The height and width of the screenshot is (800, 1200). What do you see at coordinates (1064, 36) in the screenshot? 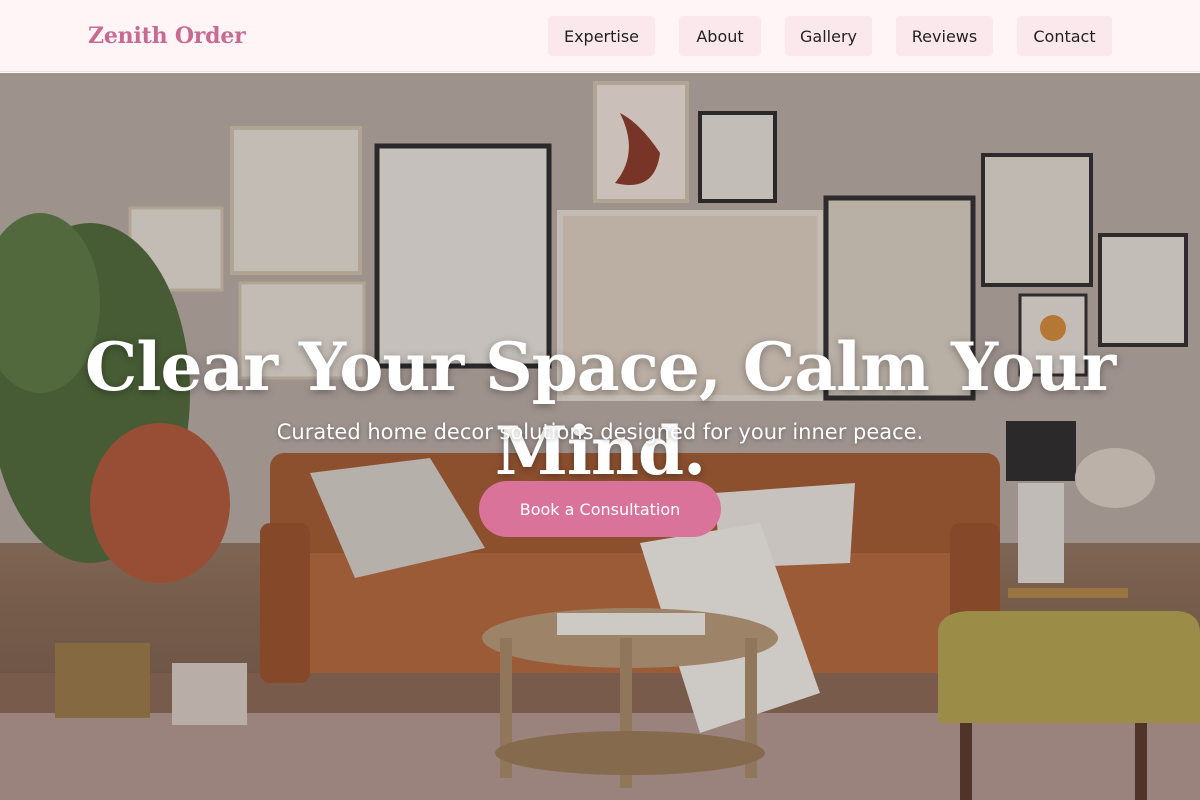
I see `nav-contact-button: Contact` at bounding box center [1064, 36].